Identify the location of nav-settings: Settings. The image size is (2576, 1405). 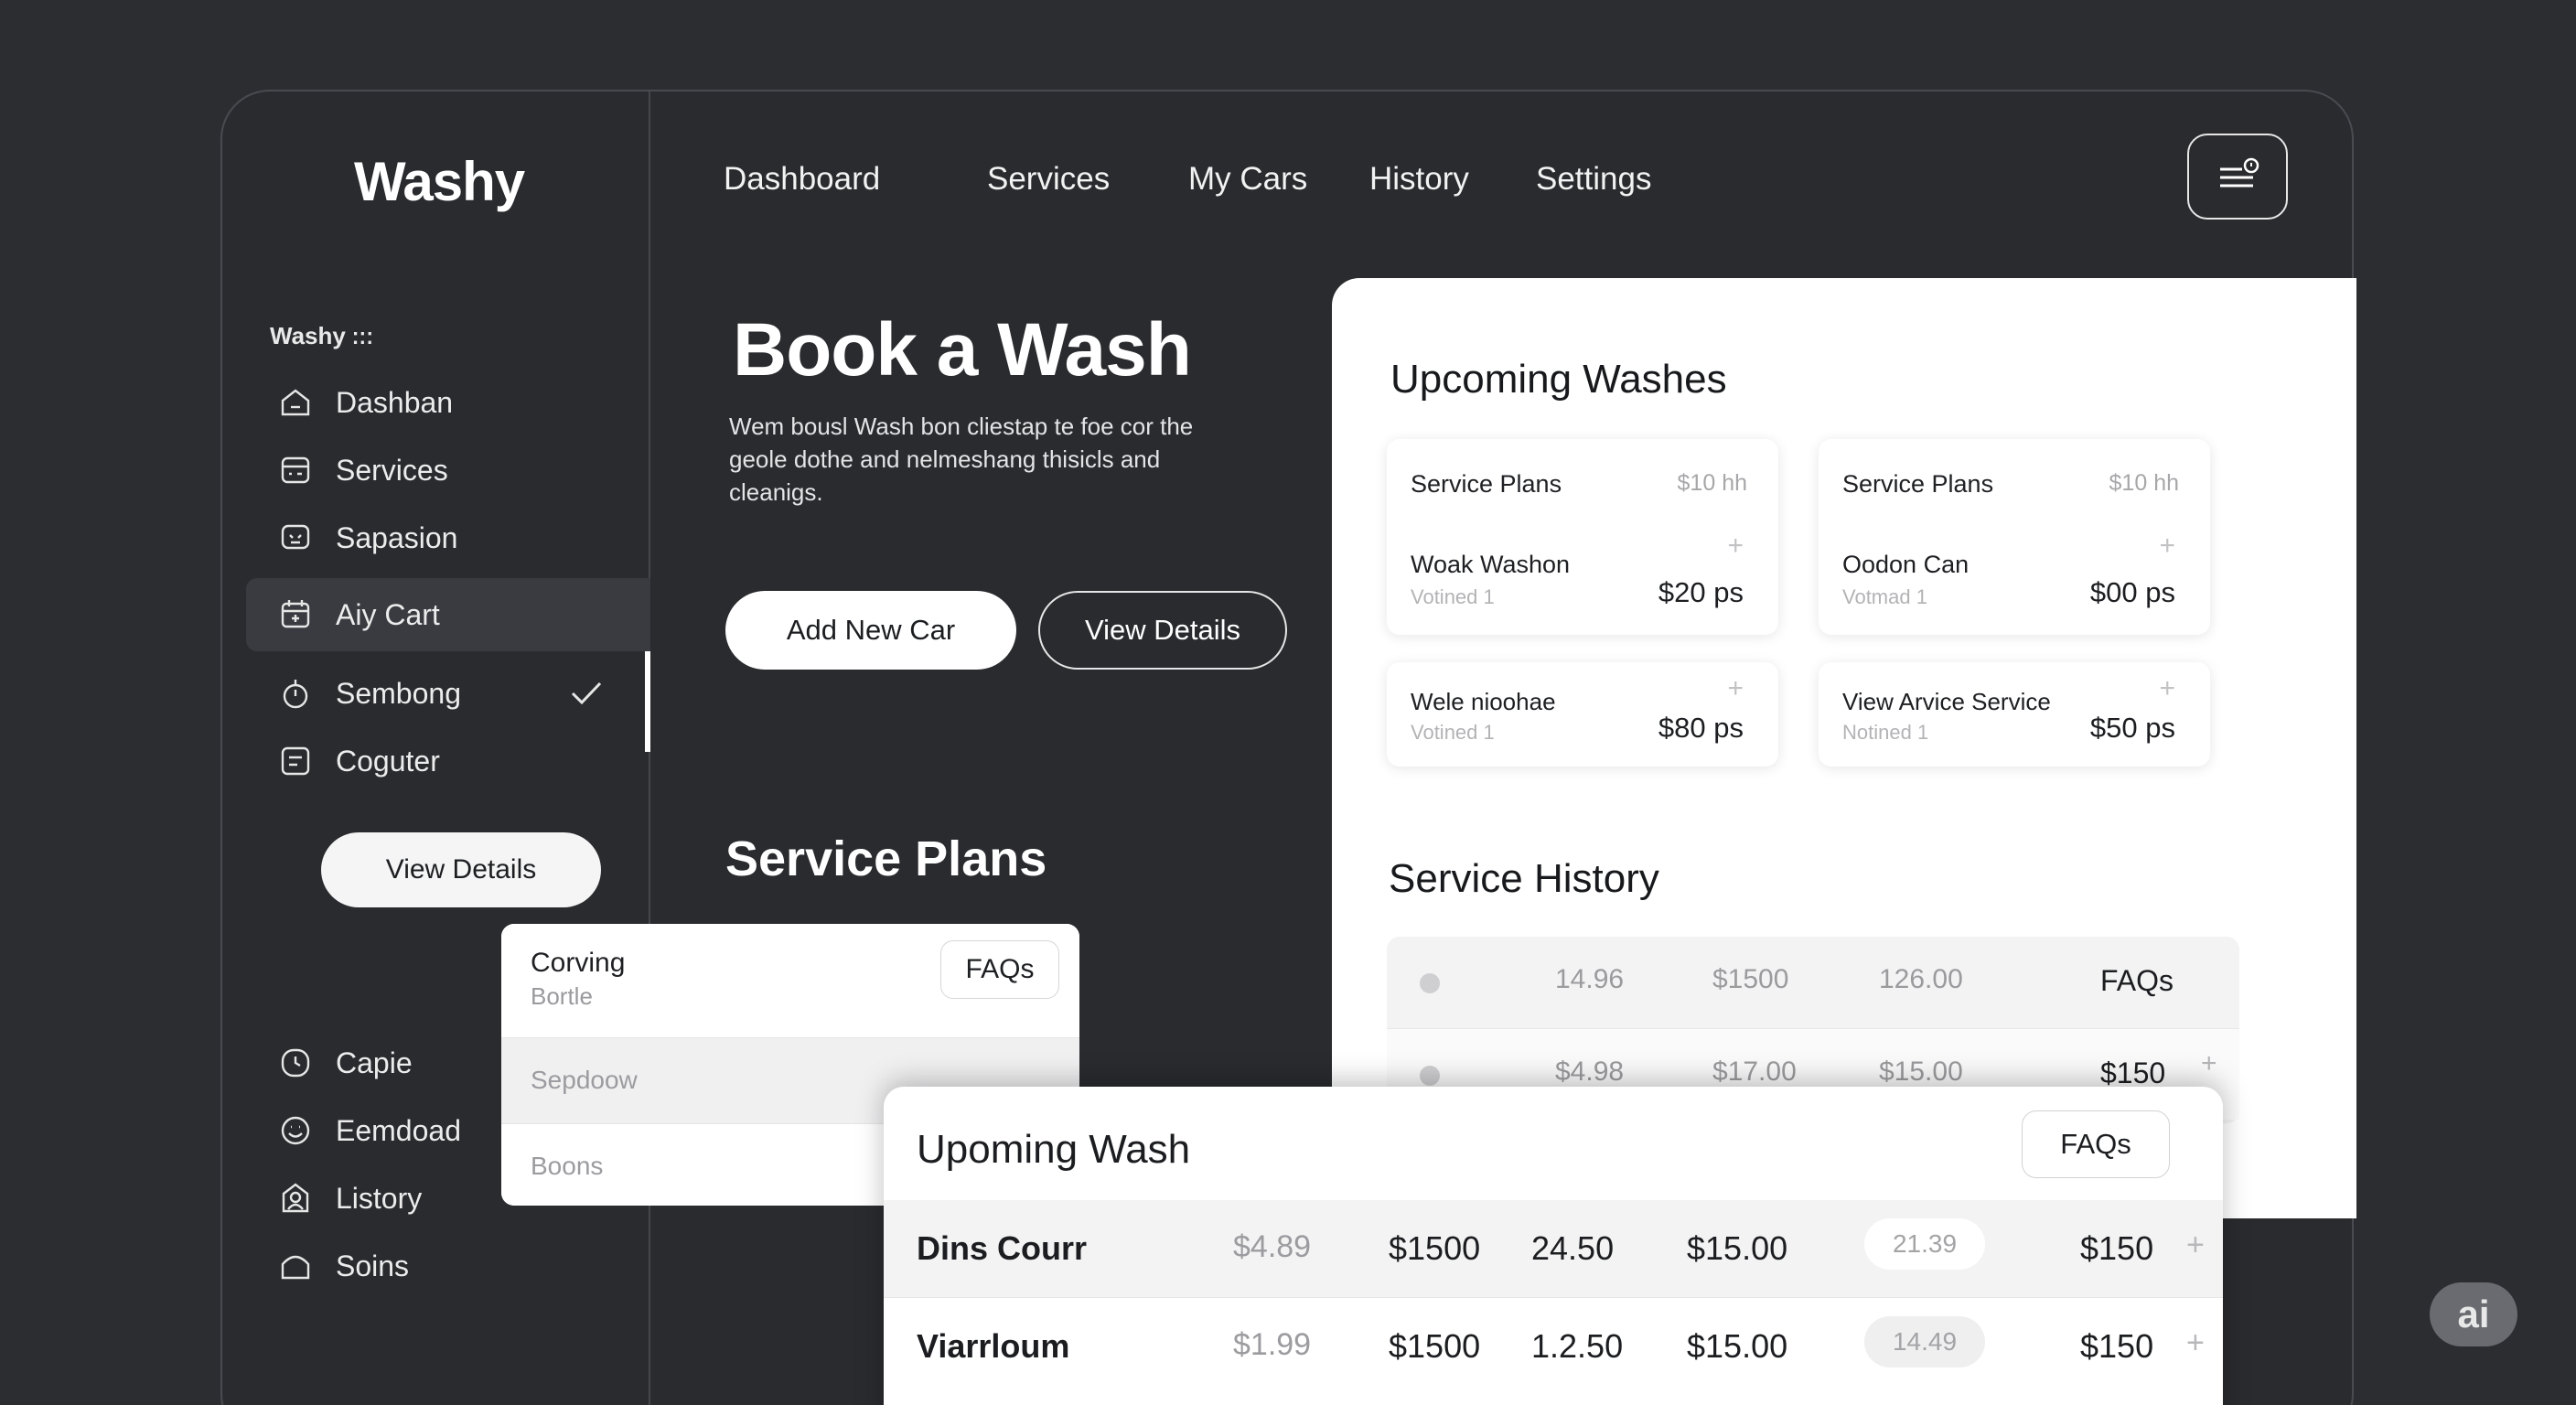
(1593, 179).